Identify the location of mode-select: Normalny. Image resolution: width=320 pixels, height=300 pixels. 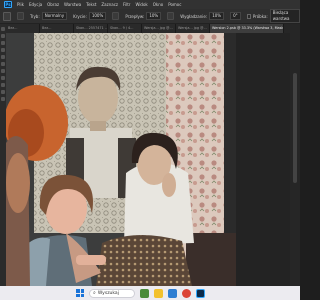
(54, 16).